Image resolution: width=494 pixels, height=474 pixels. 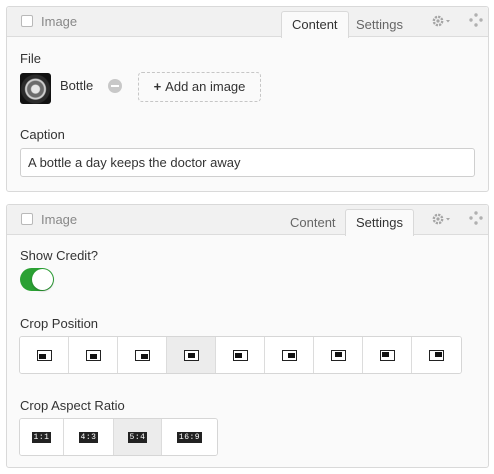 I want to click on crop-position-top-left, so click(x=387, y=355).